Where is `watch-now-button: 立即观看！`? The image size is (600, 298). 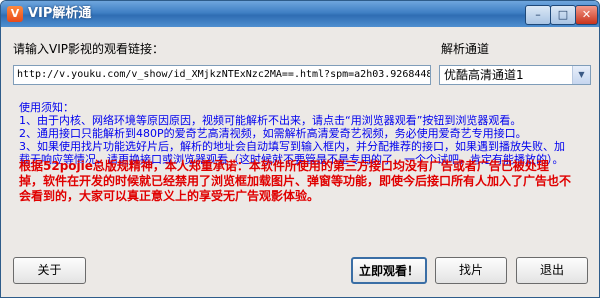 watch-now-button: 立即观看！ is located at coordinates (389, 270).